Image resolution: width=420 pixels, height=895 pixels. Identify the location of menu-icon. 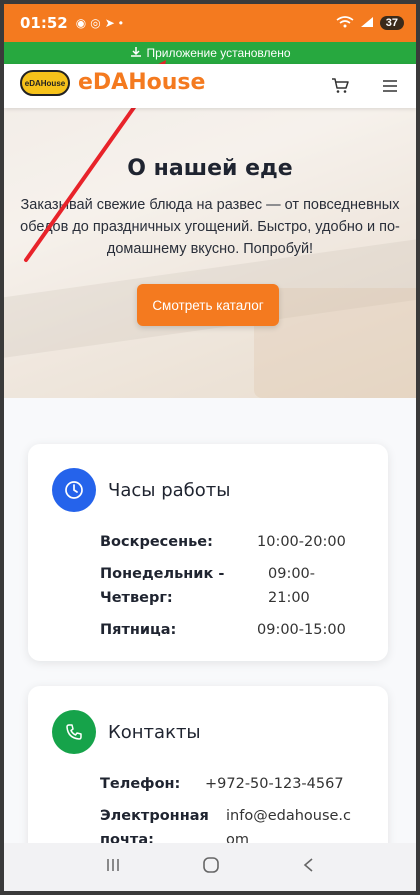
(390, 86).